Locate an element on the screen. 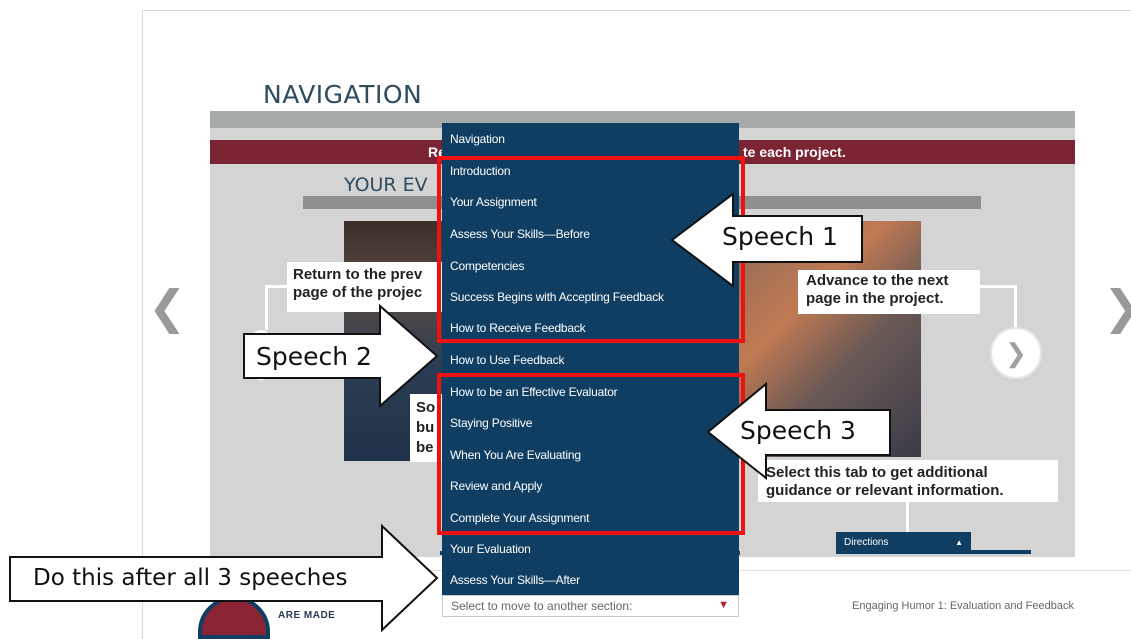  speech-1-label: Speech 1 is located at coordinates (780, 236).